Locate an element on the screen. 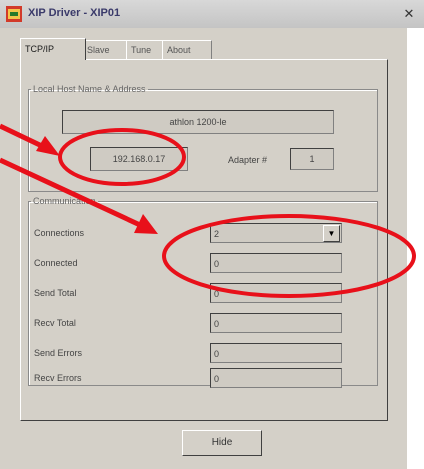  title-bar: XIP Driver - XIP01 ✕ is located at coordinates (212, 14).